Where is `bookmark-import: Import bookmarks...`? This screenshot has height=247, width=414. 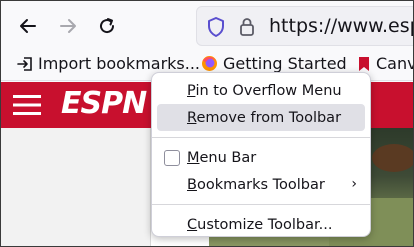 bookmark-import: Import bookmarks... is located at coordinates (108, 63).